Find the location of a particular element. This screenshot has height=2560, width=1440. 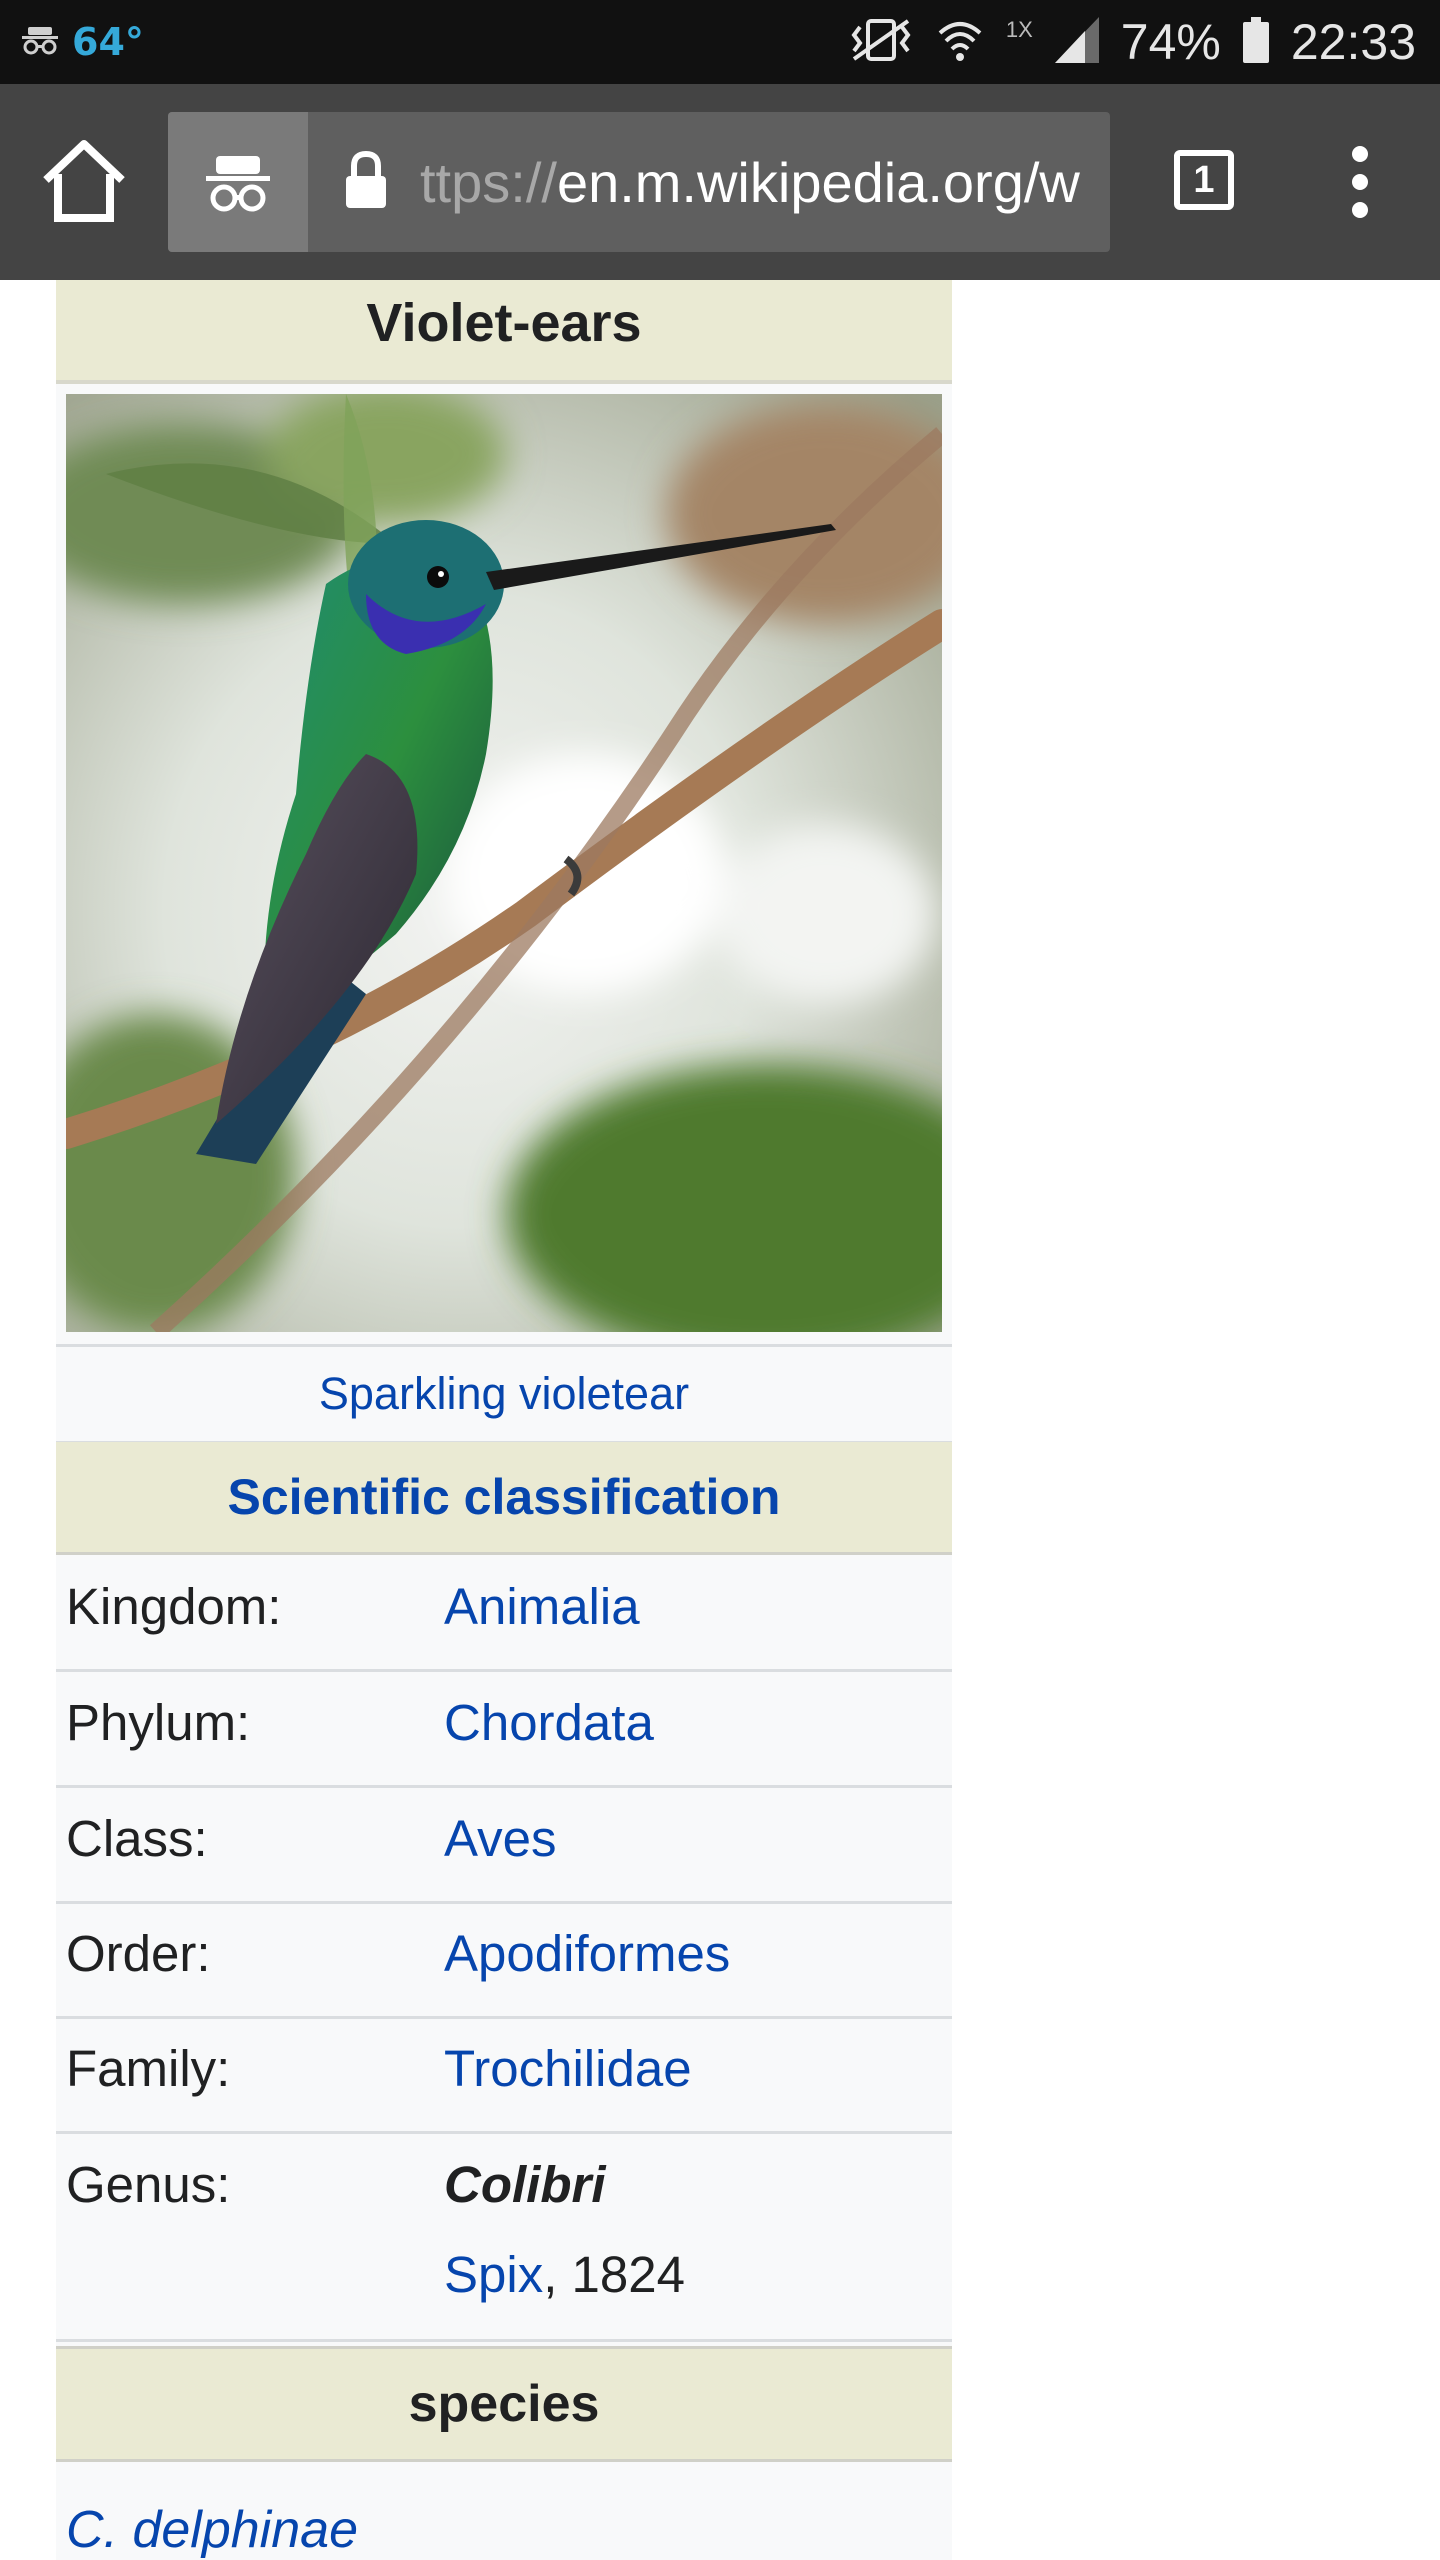

taxobox-row-phylum: Phylum: Chordata is located at coordinates (504, 1729).